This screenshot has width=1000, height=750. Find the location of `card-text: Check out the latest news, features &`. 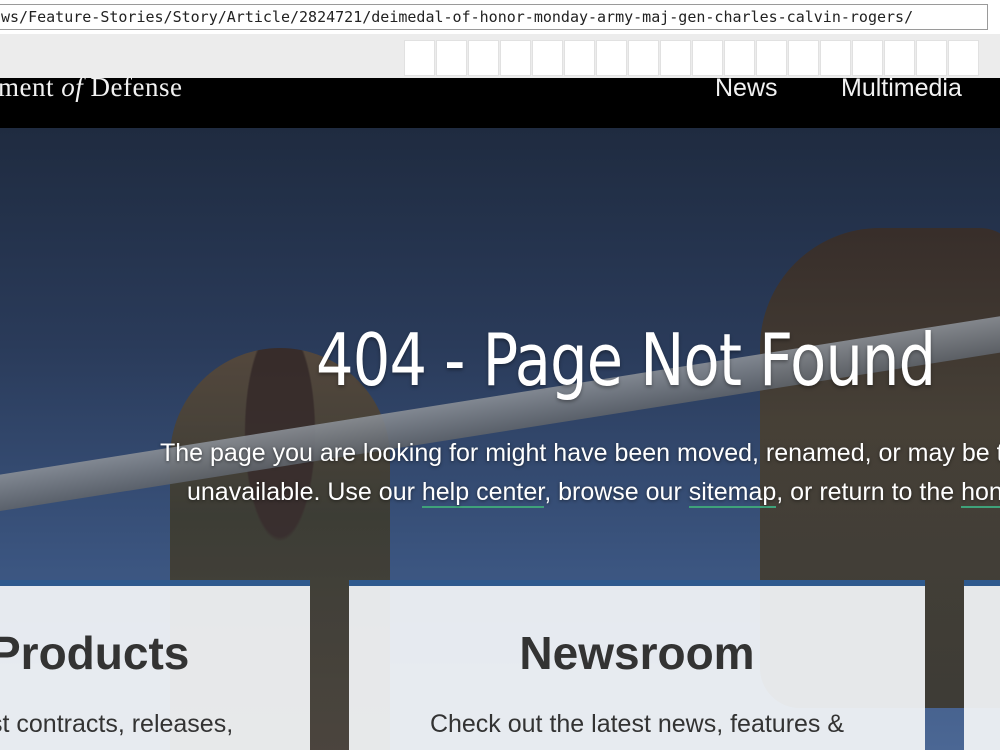

card-text: Check out the latest news, features & is located at coordinates (637, 724).